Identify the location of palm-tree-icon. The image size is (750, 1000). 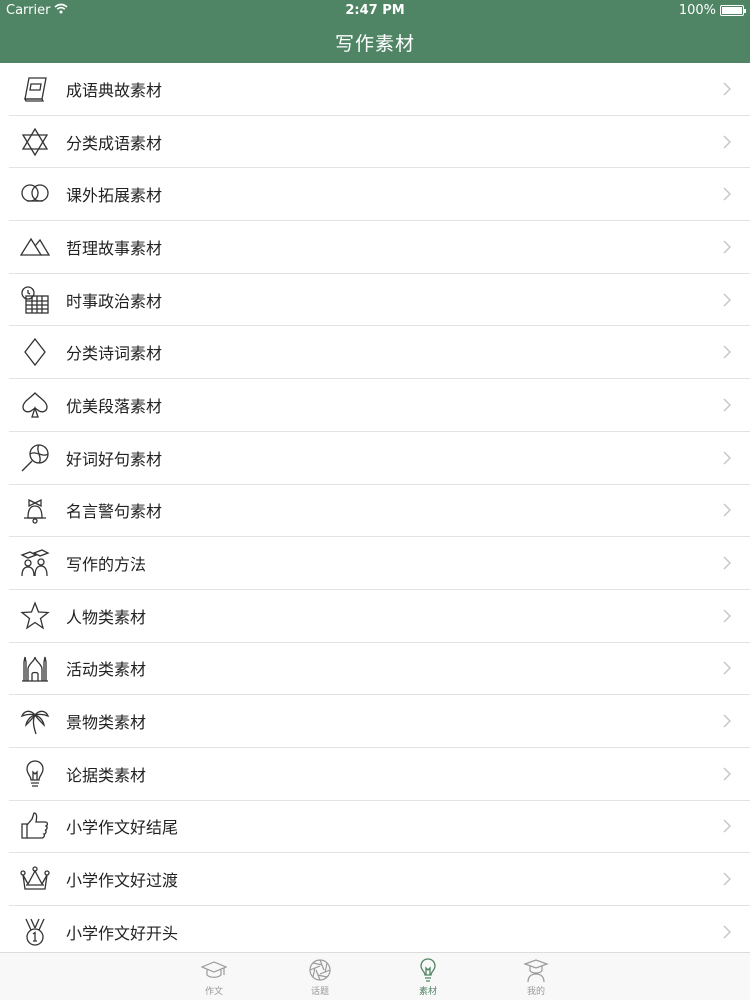
(35, 721).